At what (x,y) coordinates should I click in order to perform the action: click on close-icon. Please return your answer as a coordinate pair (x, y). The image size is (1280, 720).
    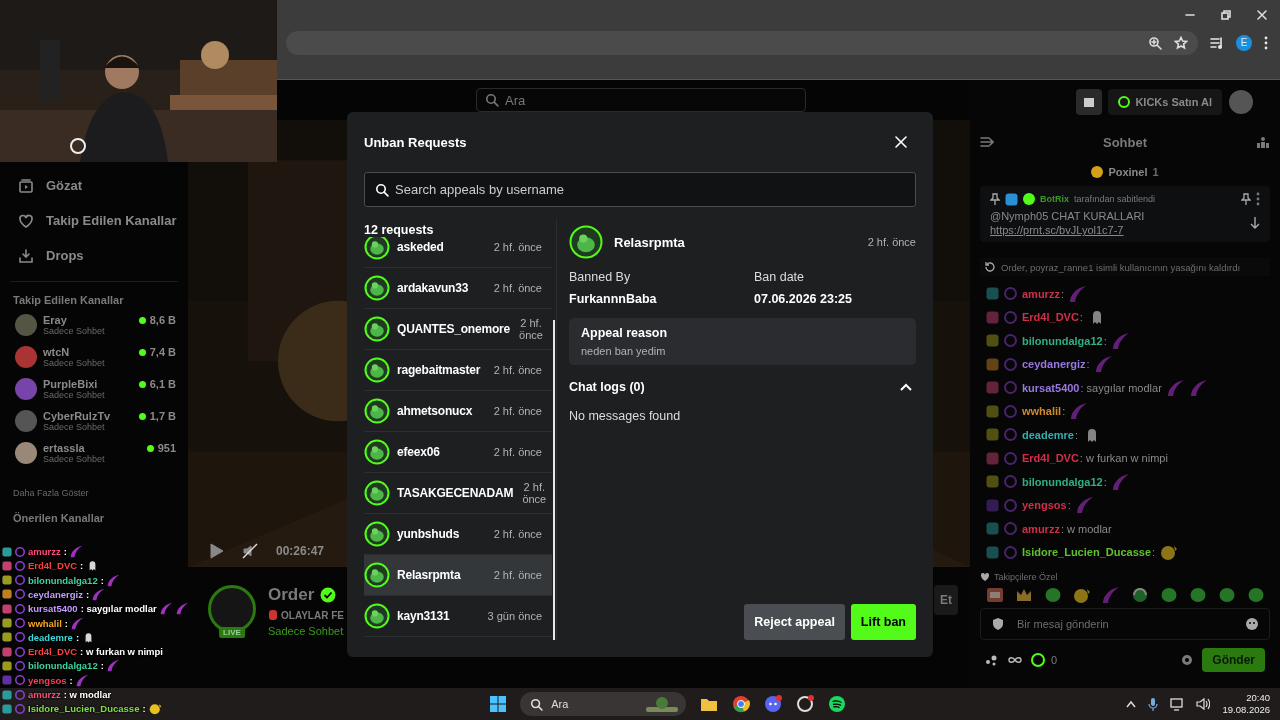
    Looking at the image, I should click on (1262, 15).